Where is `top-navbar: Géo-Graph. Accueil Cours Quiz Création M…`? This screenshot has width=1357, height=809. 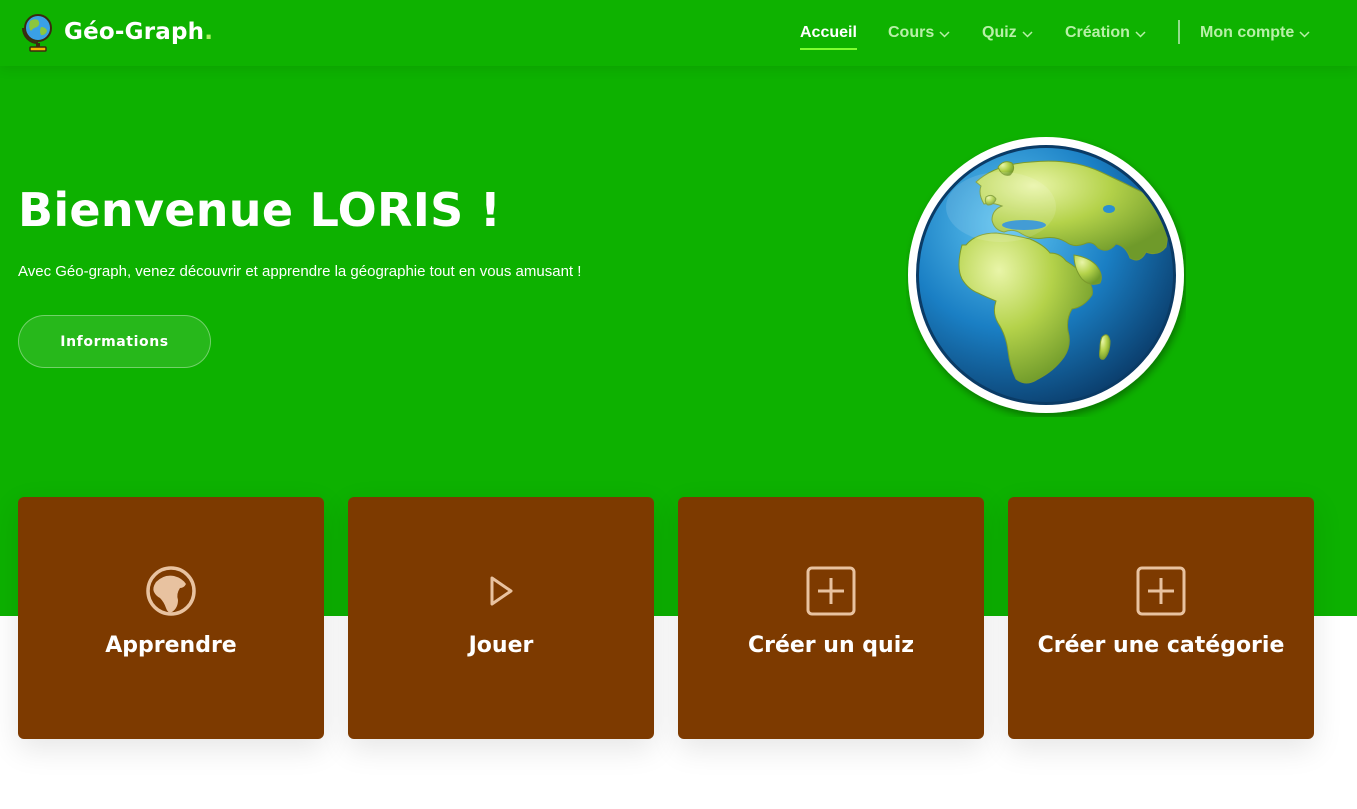 top-navbar: Géo-Graph. Accueil Cours Quiz Création M… is located at coordinates (678, 33).